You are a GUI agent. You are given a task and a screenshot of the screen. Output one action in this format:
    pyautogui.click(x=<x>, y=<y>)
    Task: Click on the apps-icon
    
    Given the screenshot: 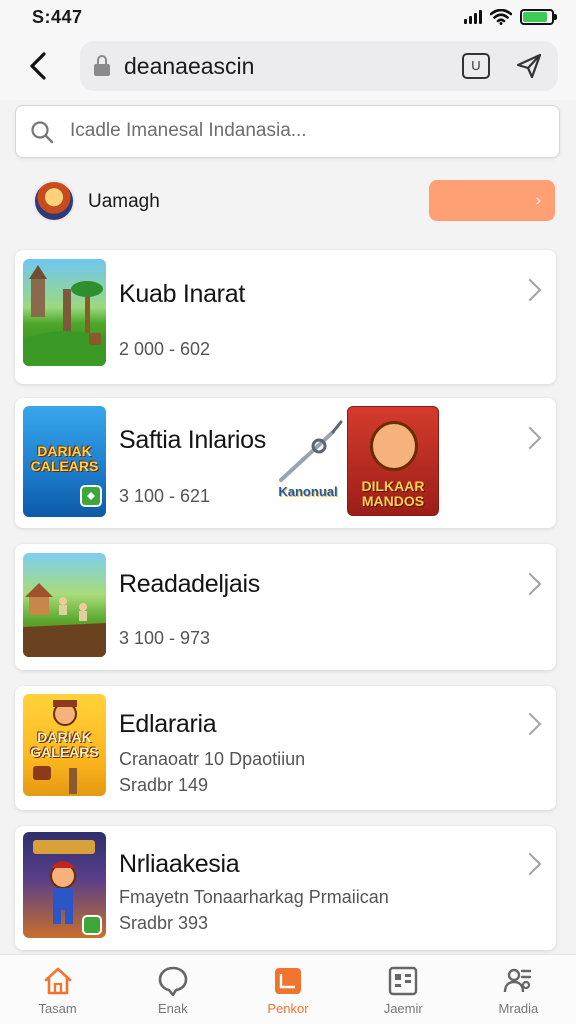 What is the action you would take?
    pyautogui.click(x=403, y=981)
    